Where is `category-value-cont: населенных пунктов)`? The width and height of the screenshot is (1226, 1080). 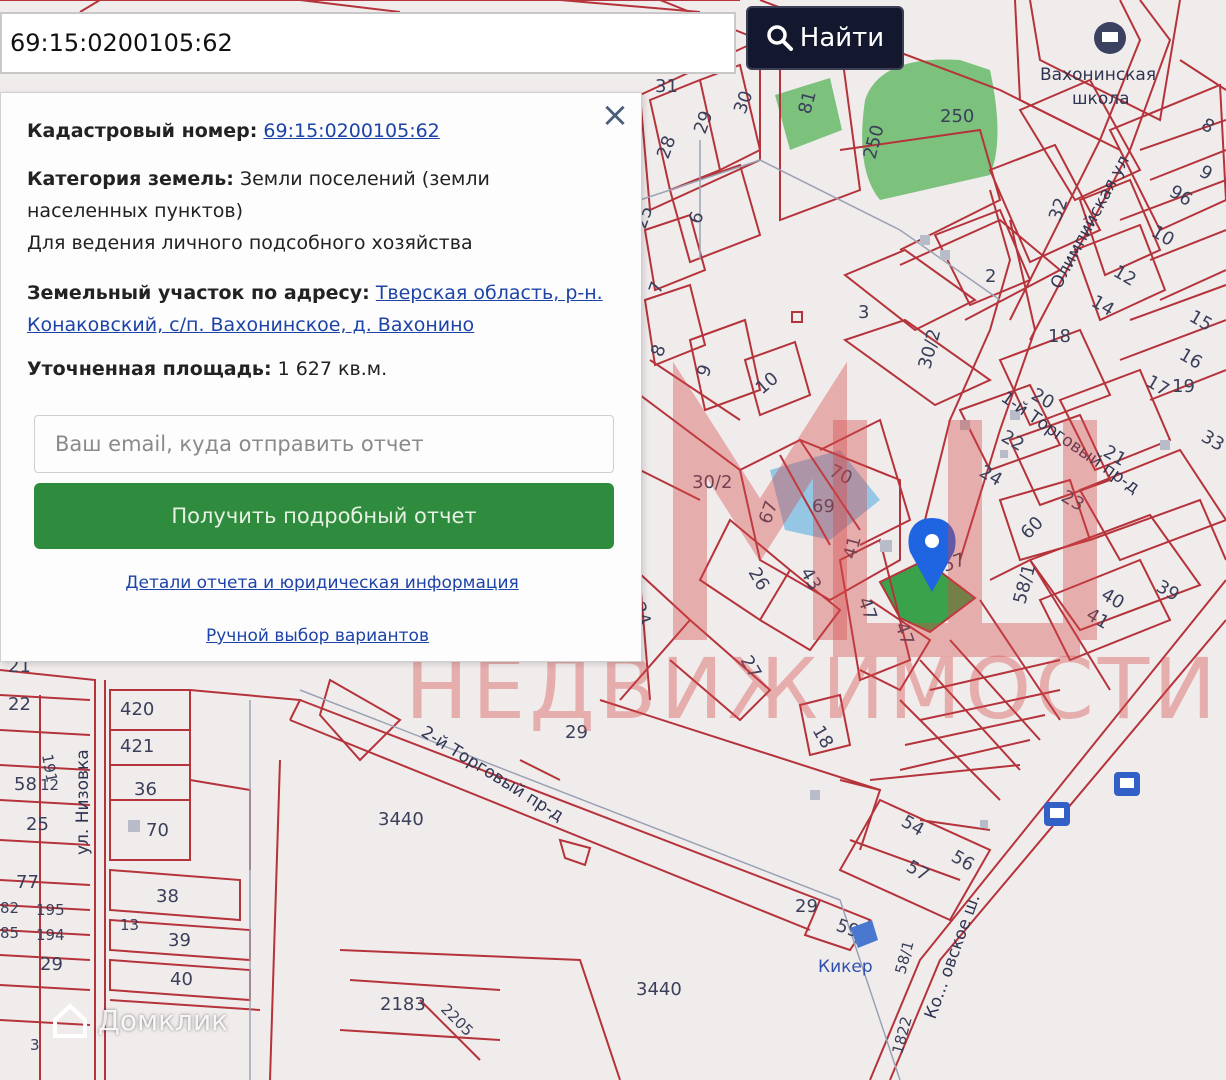
category-value-cont: населенных пунктов) is located at coordinates (135, 211).